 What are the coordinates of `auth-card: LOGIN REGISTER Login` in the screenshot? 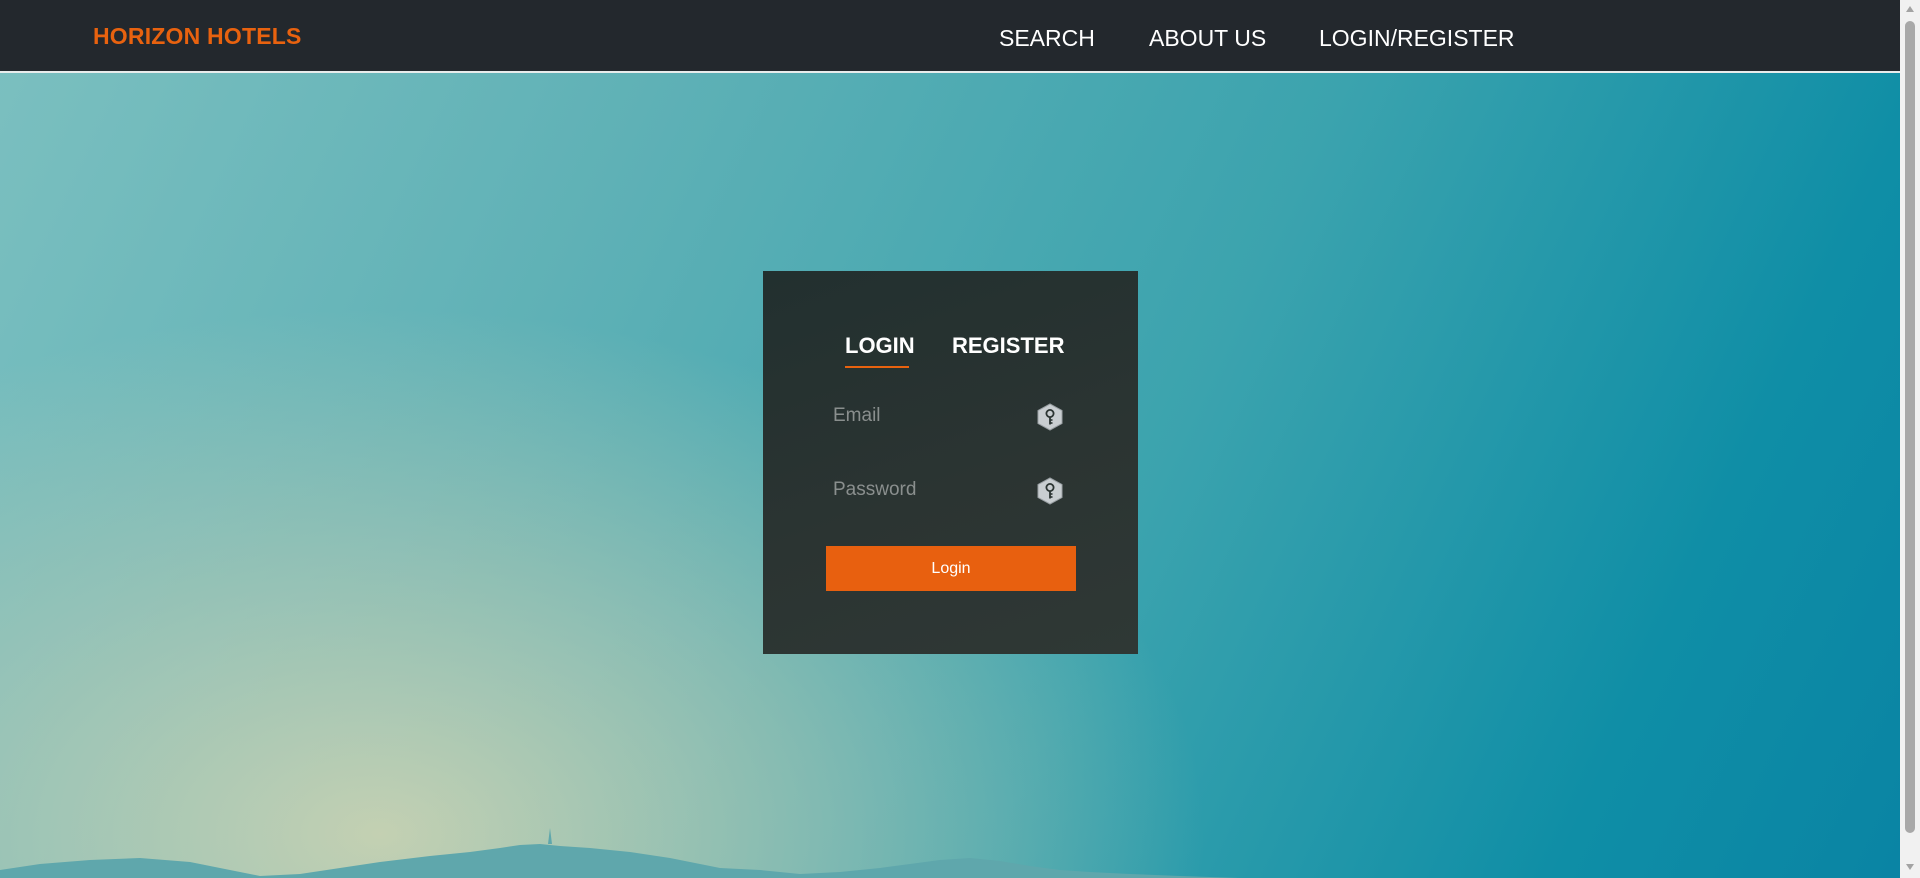 It's located at (950, 462).